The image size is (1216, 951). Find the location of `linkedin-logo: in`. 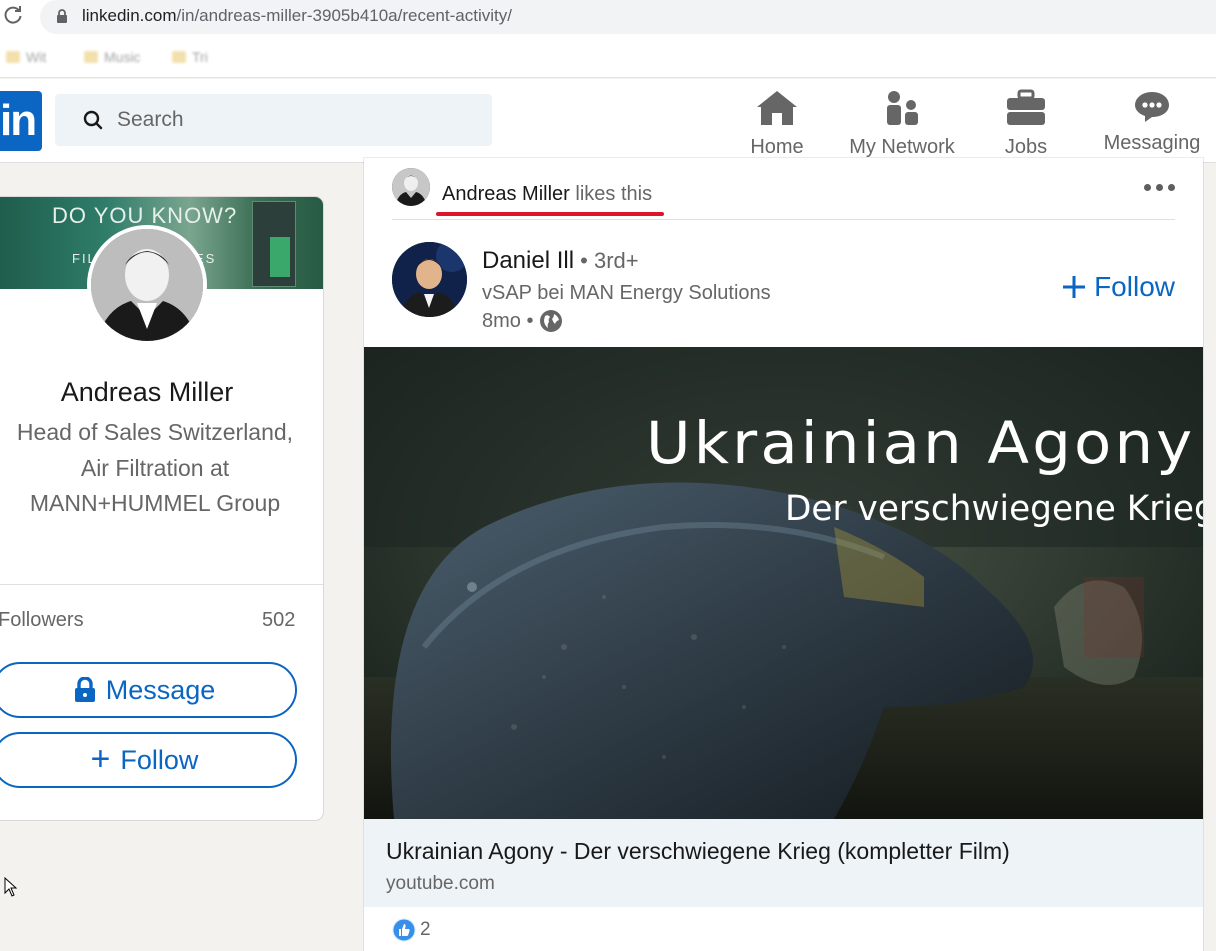

linkedin-logo: in is located at coordinates (21, 121).